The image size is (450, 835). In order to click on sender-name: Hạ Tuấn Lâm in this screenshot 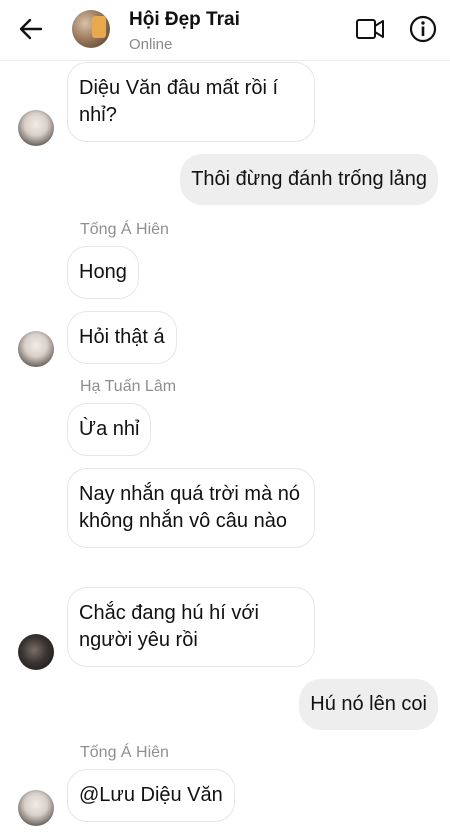, I will do `click(128, 386)`.